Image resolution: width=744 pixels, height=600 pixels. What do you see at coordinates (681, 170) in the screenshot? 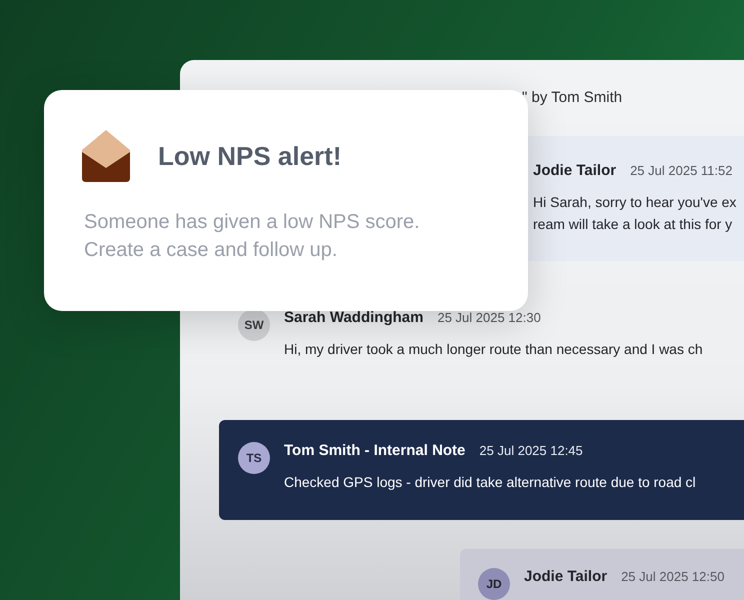
I see `message-time: 25 Jul 2025 11:52` at bounding box center [681, 170].